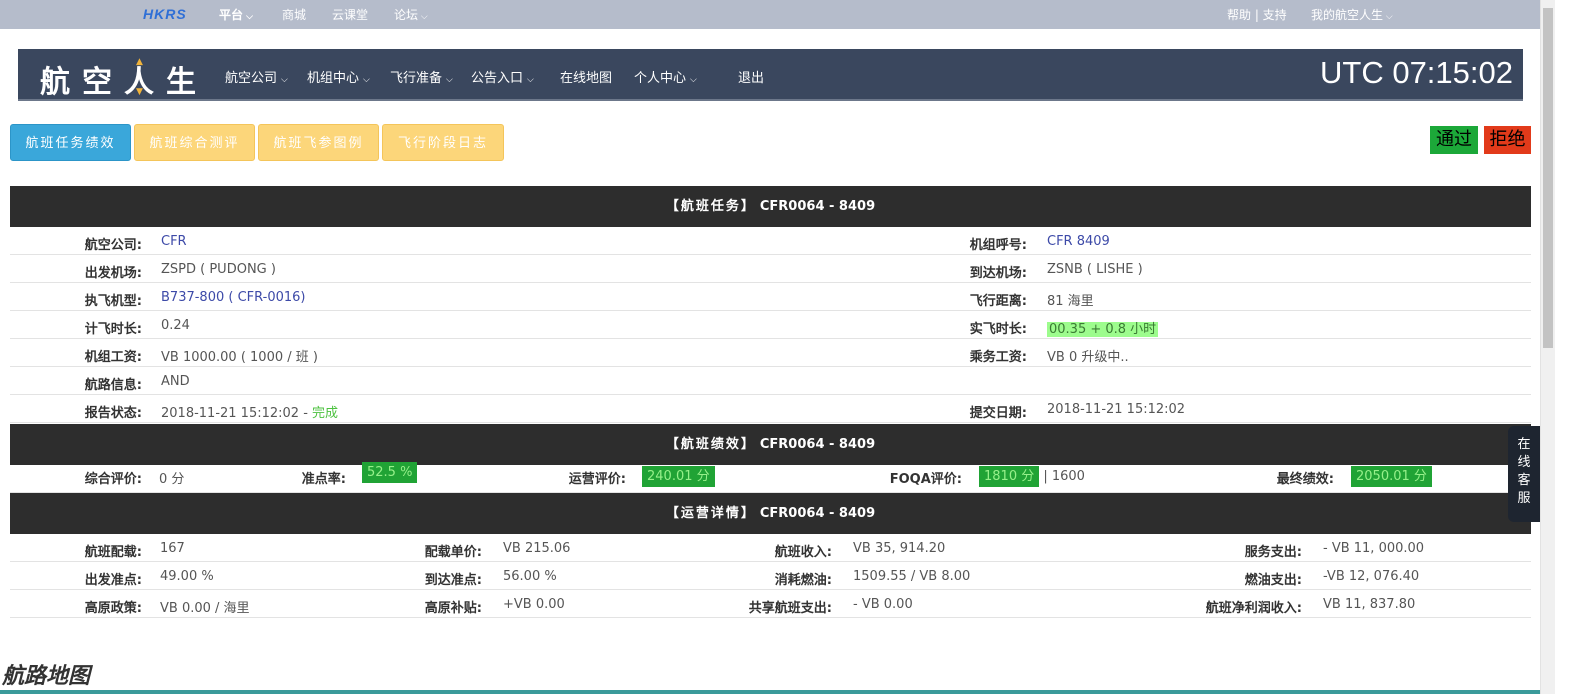 Image resolution: width=1575 pixels, height=694 pixels. Describe the element at coordinates (113, 273) in the screenshot. I see `field-label: 出发机场:` at that location.